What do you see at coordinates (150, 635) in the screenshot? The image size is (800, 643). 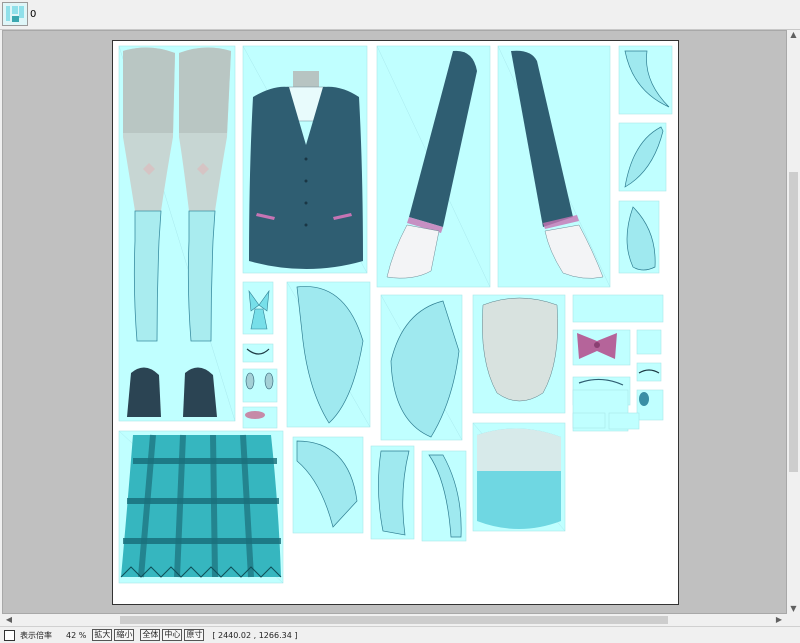 I see `fit-all-button: 全体` at bounding box center [150, 635].